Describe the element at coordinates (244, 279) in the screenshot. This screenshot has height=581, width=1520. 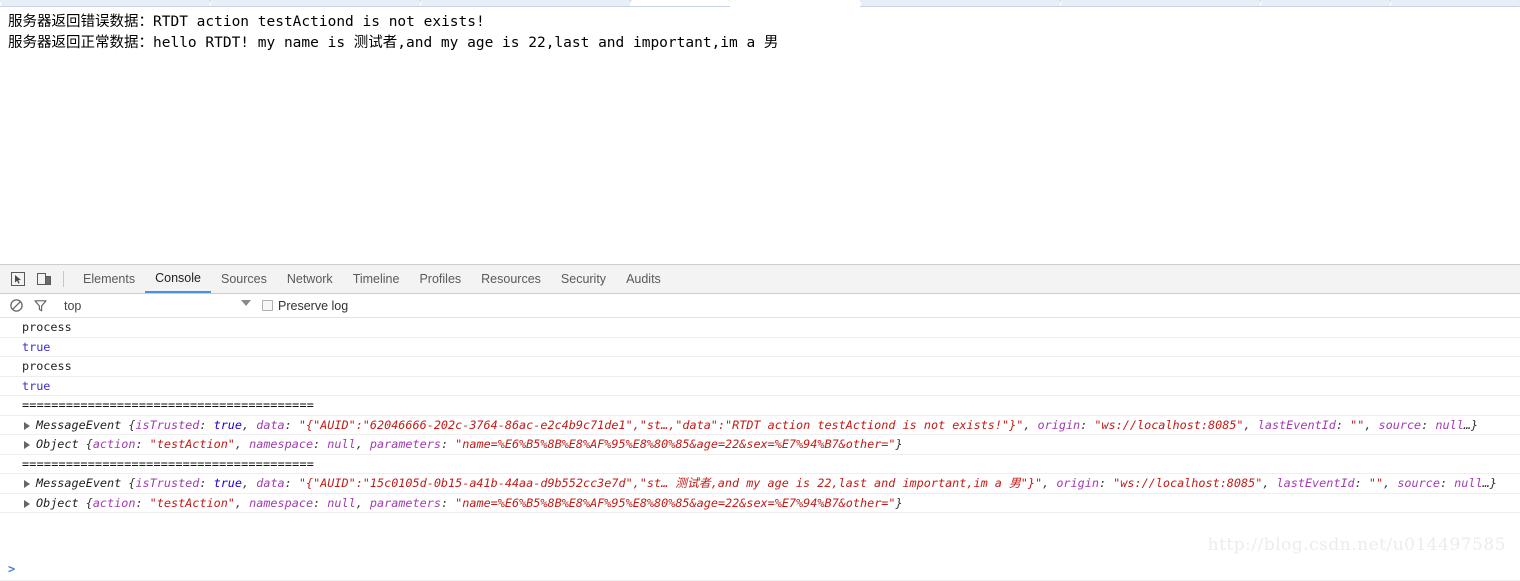
I see `tab-sources: Sources` at that location.